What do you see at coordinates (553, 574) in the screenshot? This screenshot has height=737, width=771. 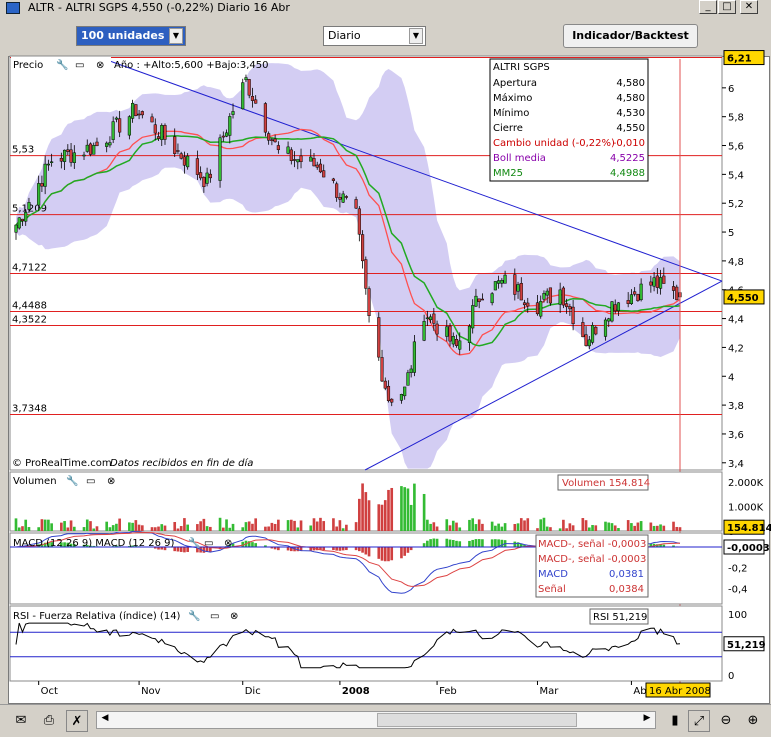 I see `macd-box-text: MACD` at bounding box center [553, 574].